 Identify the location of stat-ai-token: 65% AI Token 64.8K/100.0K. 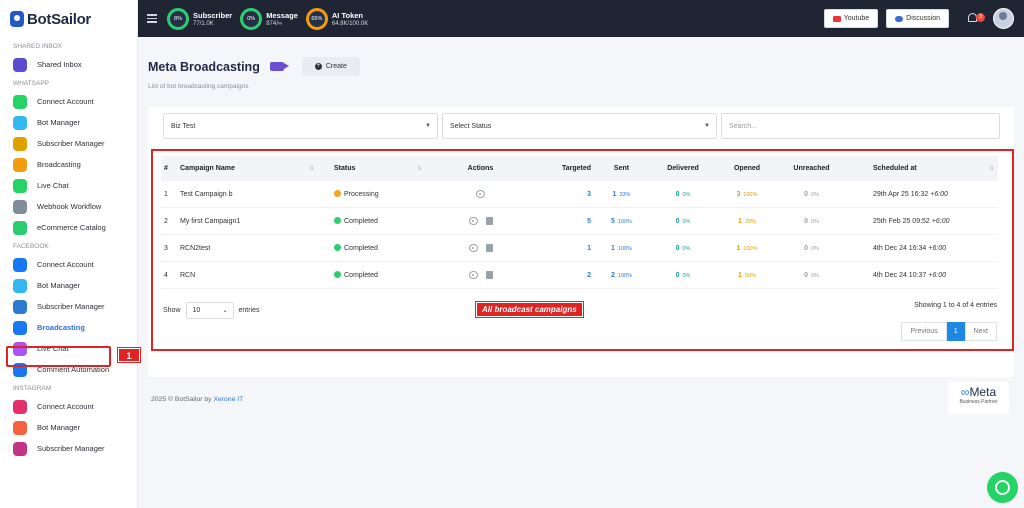
(336, 18).